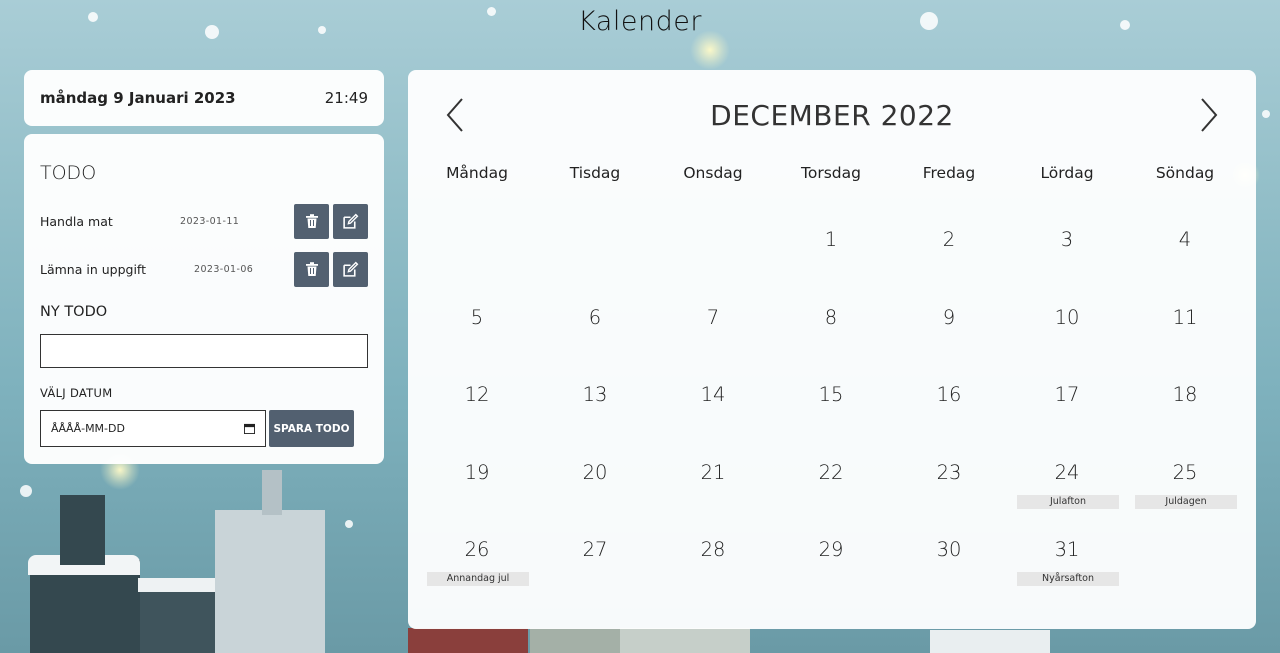 The image size is (1280, 653). Describe the element at coordinates (138, 98) in the screenshot. I see `current-date: måndag 9 Januari 2023` at that location.